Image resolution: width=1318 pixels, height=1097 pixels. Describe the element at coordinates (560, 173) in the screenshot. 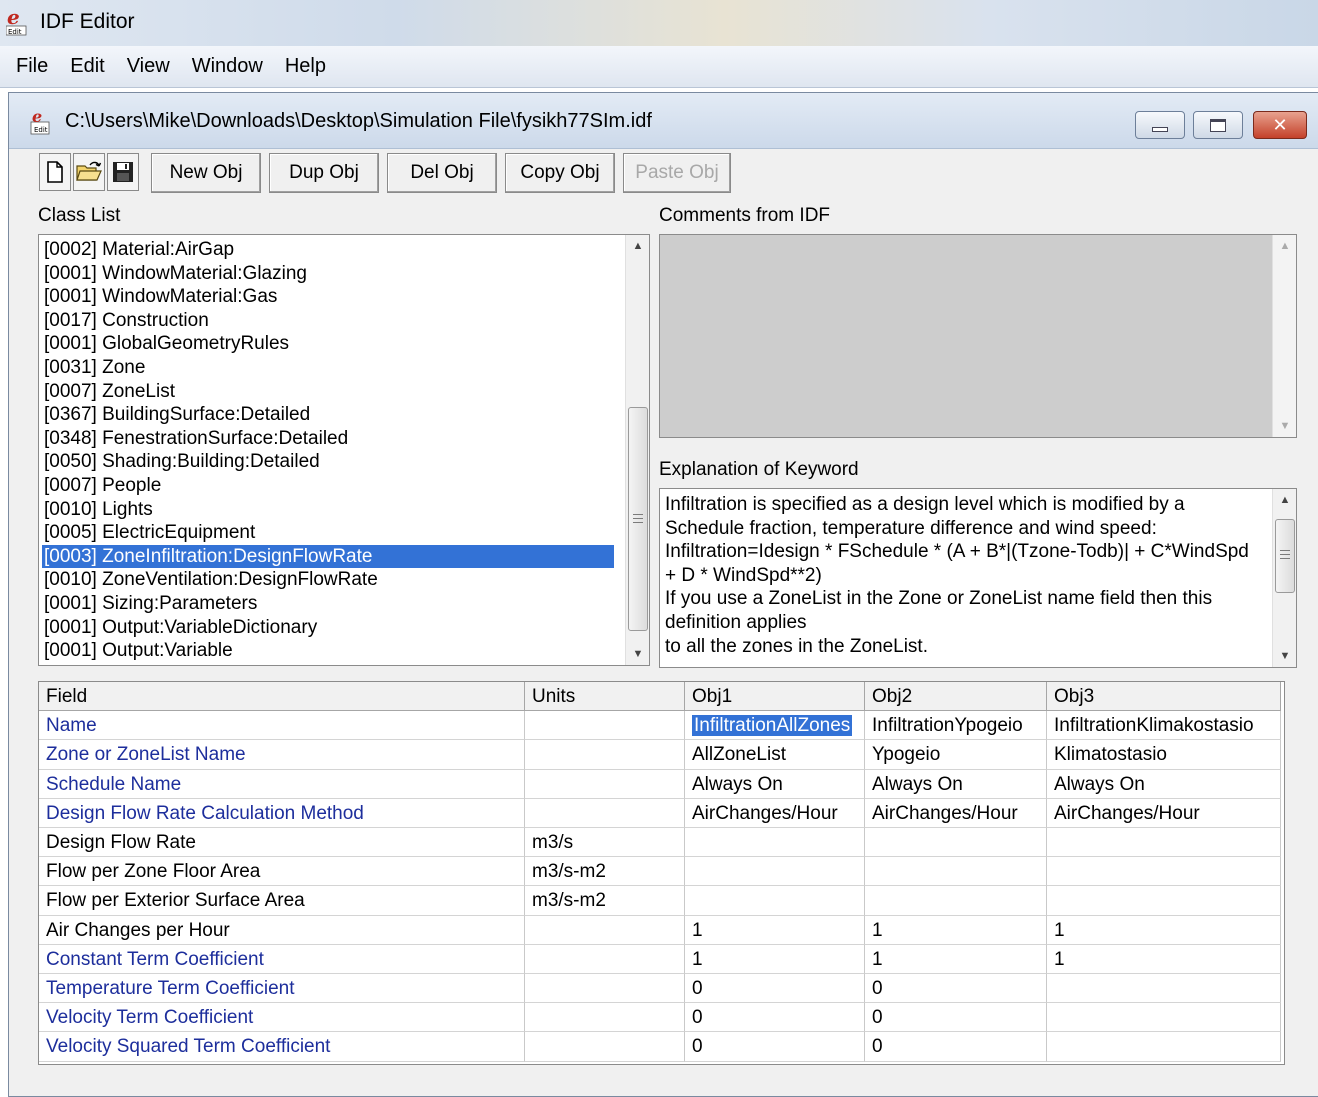

I see `copy-obj-button: Copy Obj` at that location.